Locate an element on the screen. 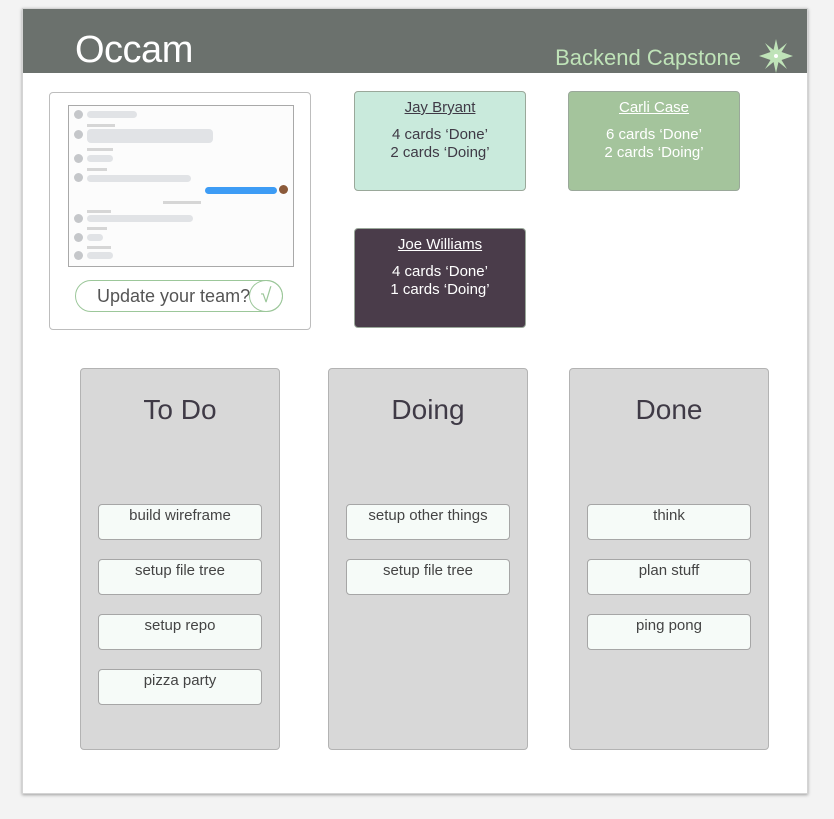 This screenshot has height=819, width=834. chat-preview-thumbnail is located at coordinates (181, 186).